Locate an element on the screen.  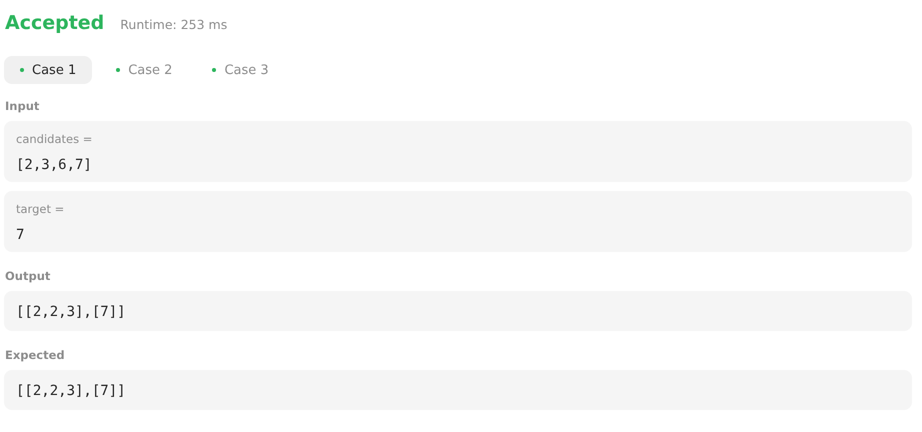
runtime-text: Runtime: 253 ms is located at coordinates (174, 24).